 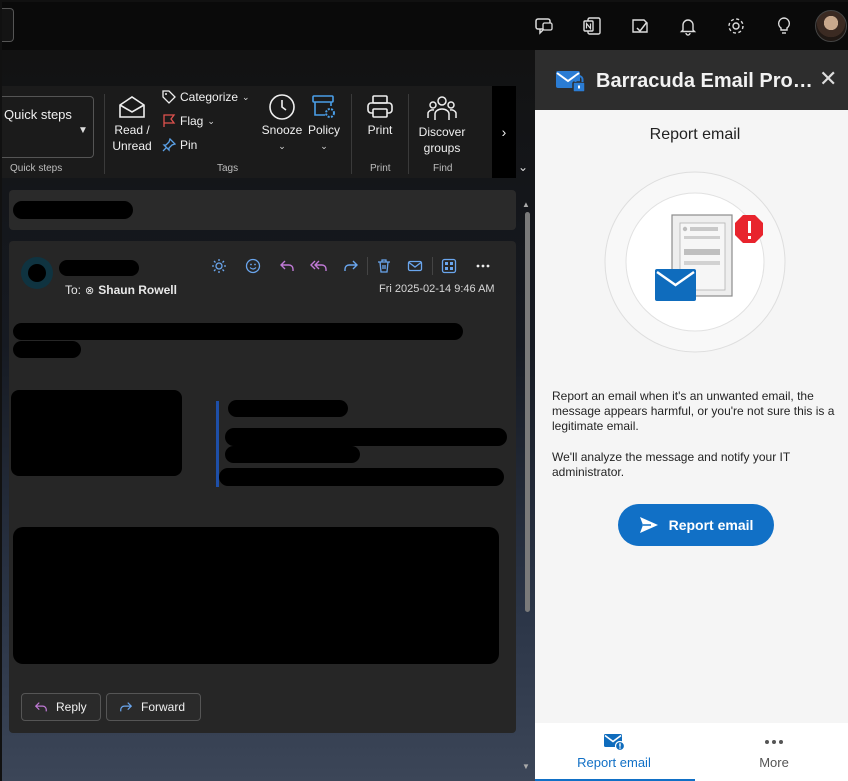 I want to click on forward-button: Forward, so click(x=153, y=707).